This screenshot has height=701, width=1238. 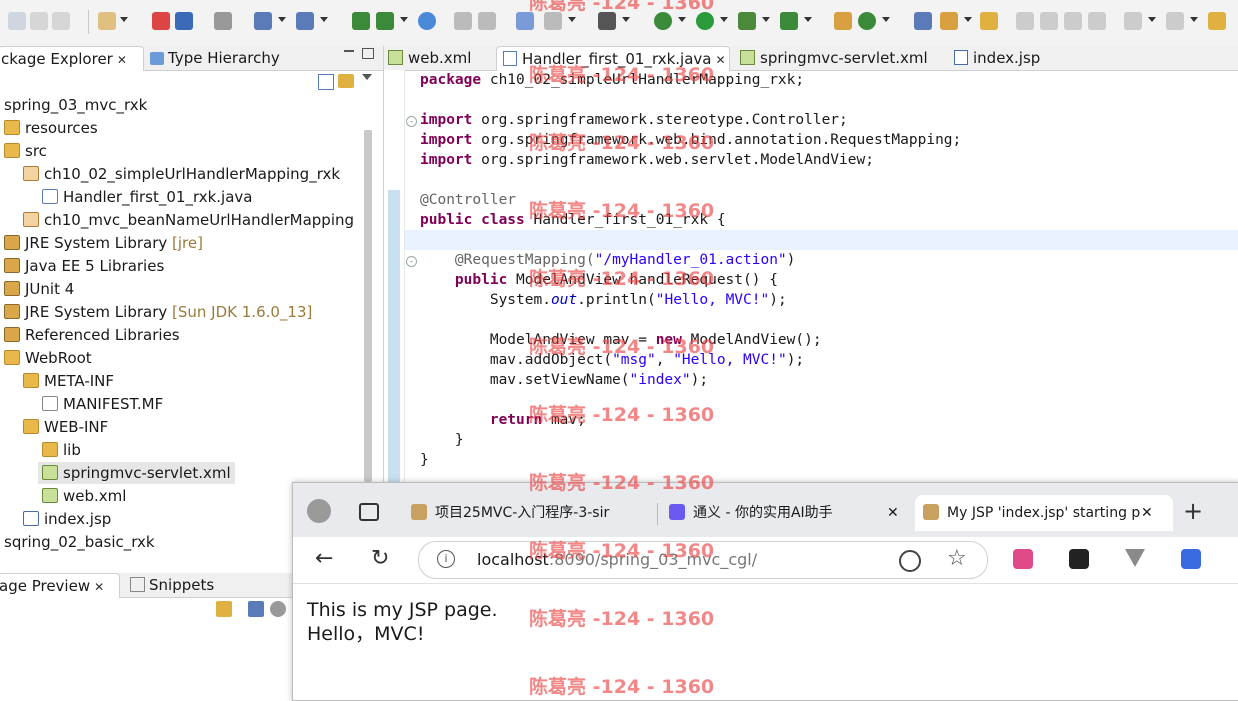 What do you see at coordinates (621, 340) in the screenshot?
I see `code-line: ModelAndView mav = new ModelAndView();` at bounding box center [621, 340].